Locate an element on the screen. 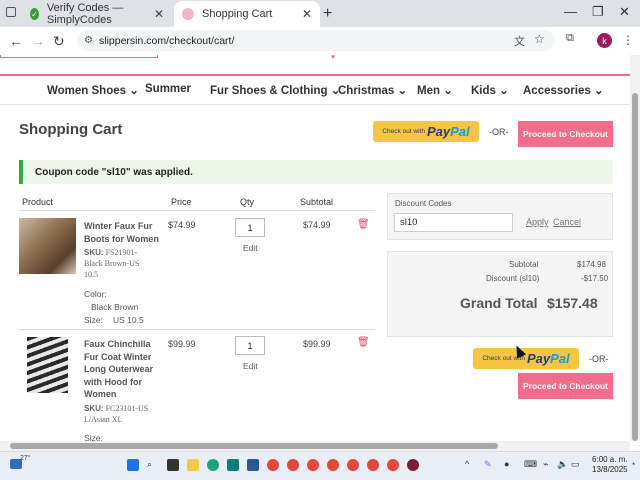  tray-app-icon: ● is located at coordinates (506, 464).